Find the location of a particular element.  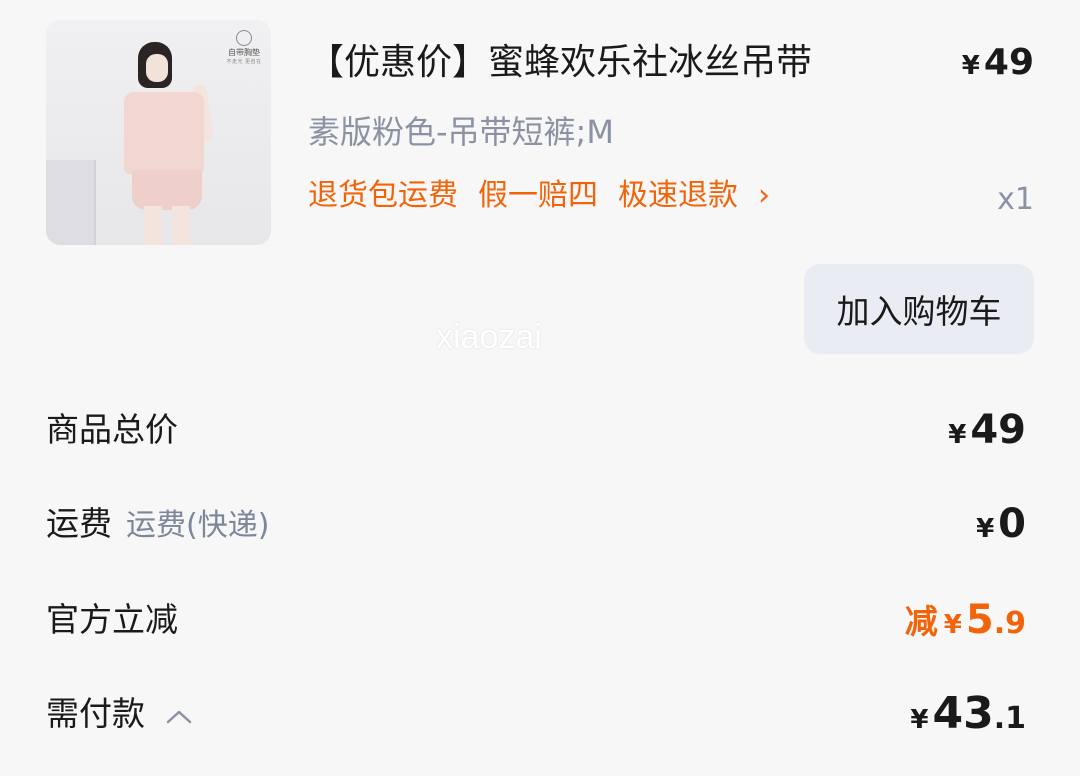

goods-total-value: 49 is located at coordinates (998, 430).